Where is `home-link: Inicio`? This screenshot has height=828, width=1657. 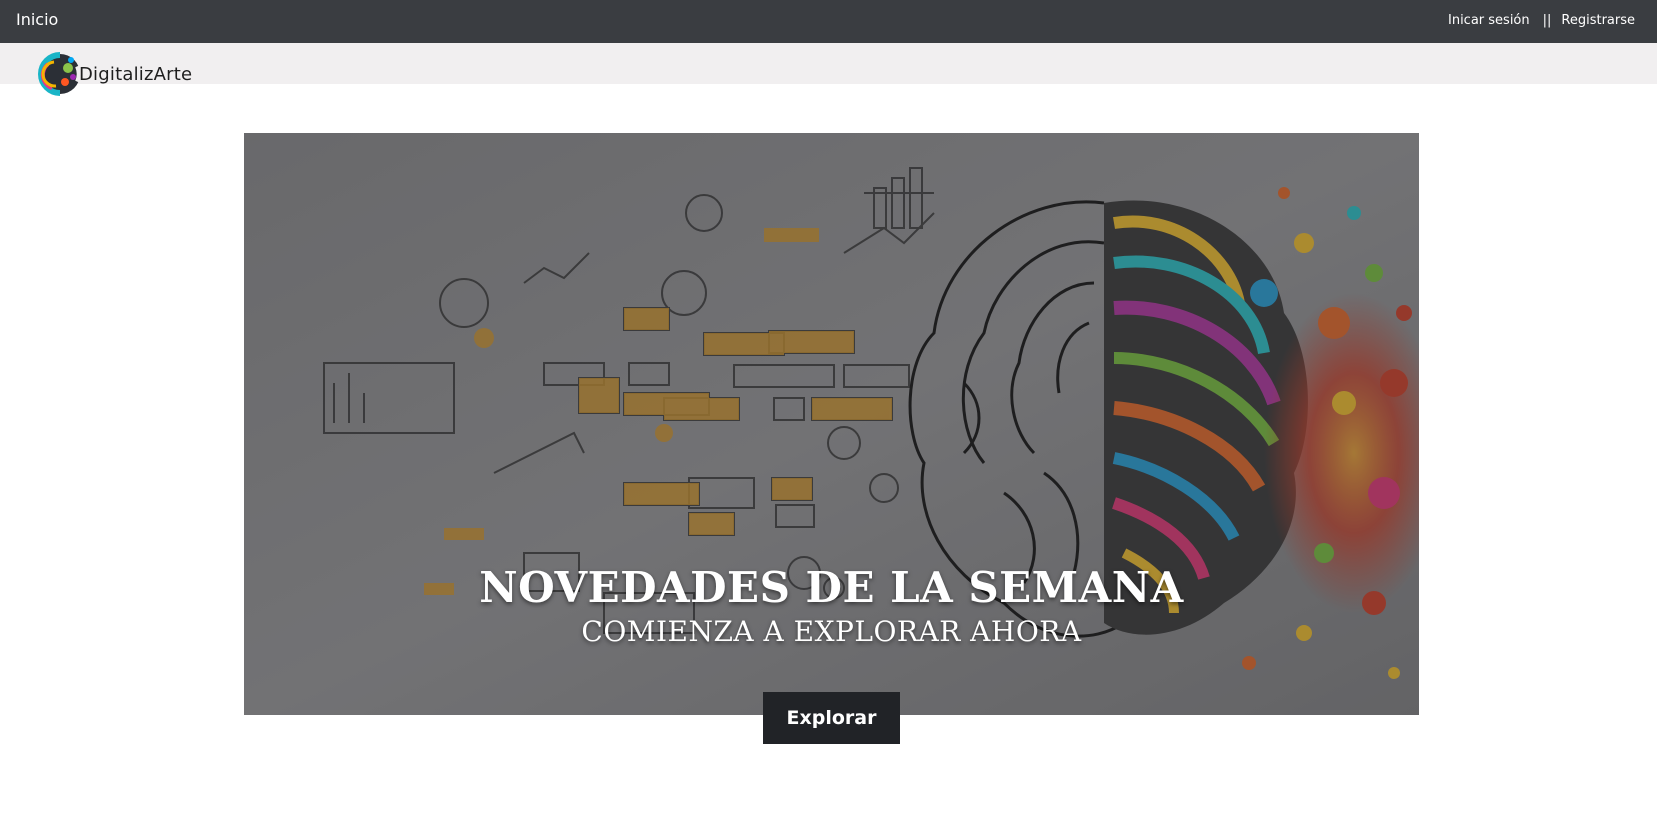
home-link: Inicio is located at coordinates (37, 19).